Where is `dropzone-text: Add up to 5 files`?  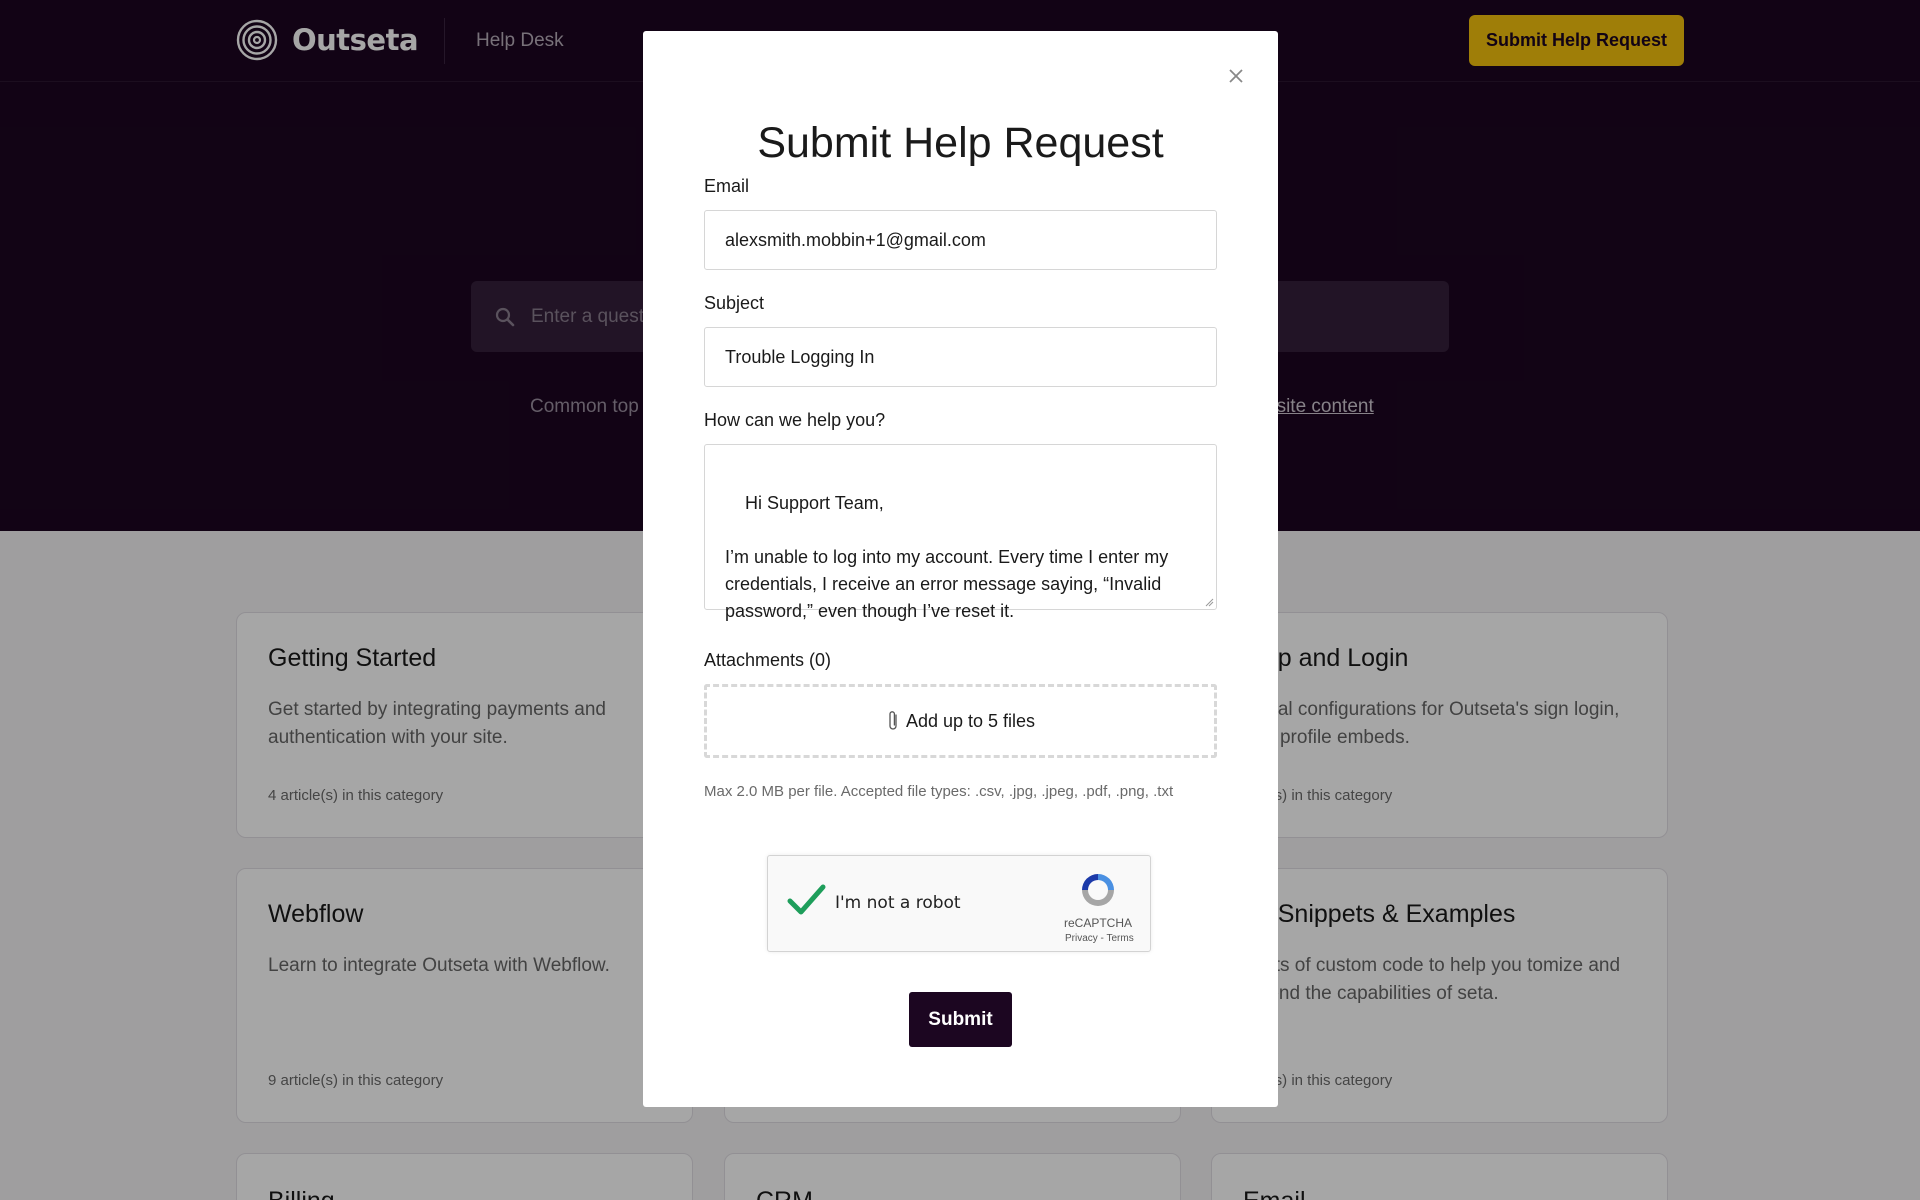 dropzone-text: Add up to 5 files is located at coordinates (970, 720).